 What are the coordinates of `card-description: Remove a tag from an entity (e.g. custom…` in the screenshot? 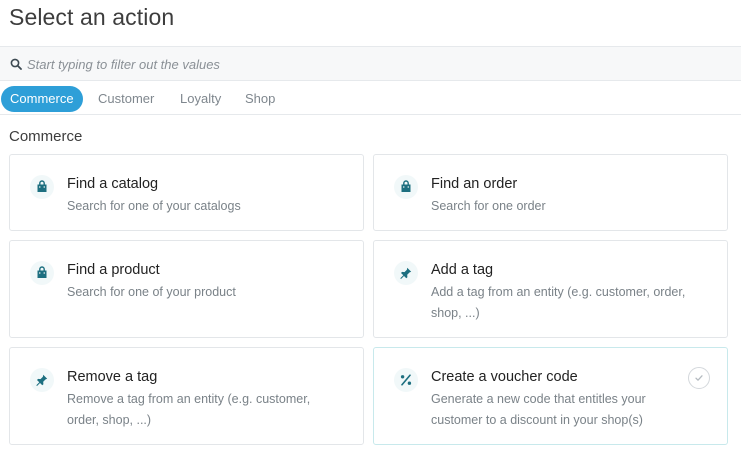 It's located at (189, 409).